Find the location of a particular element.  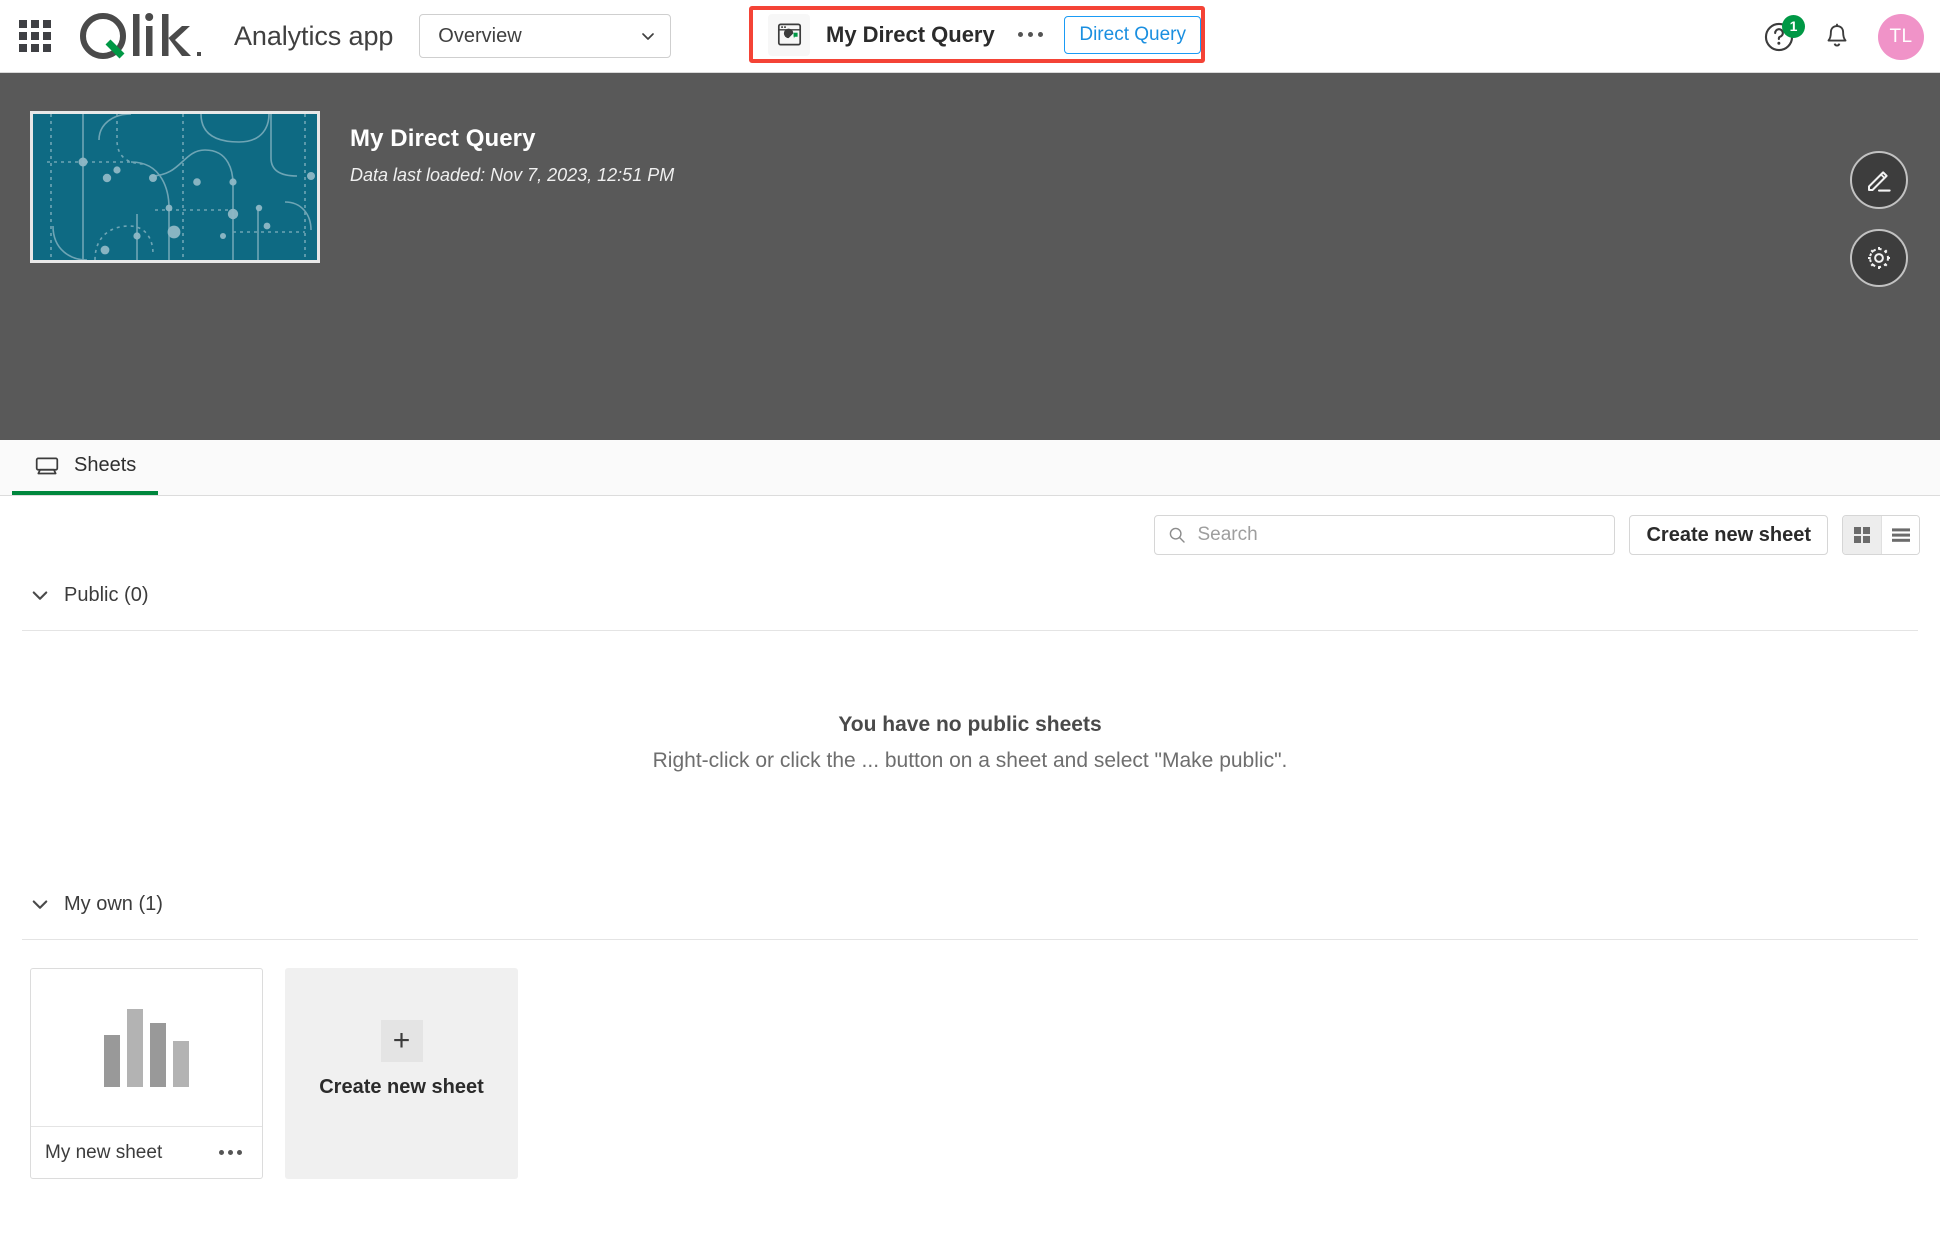

tab-sheets: Sheets is located at coordinates (85, 467).